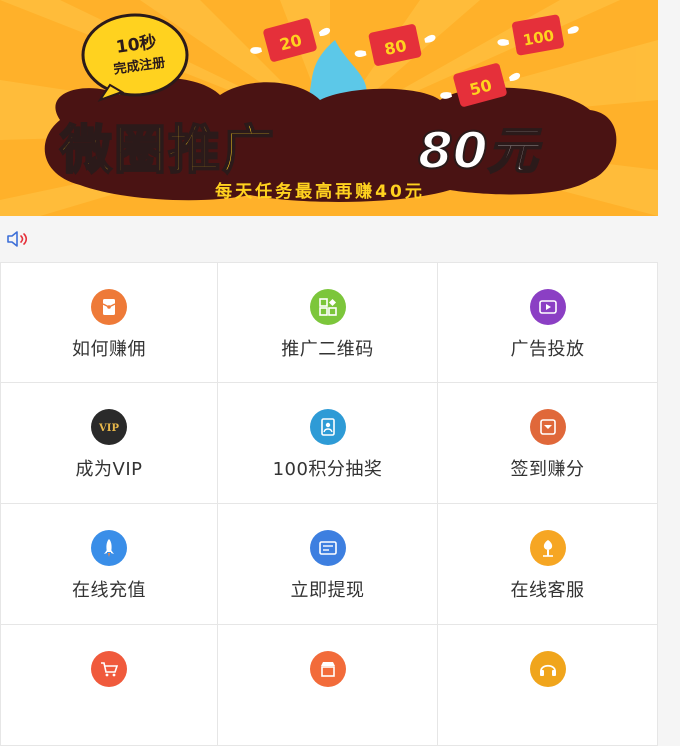 The image size is (680, 746). I want to click on menu-promo-qrcode: 推广二维码, so click(328, 322).